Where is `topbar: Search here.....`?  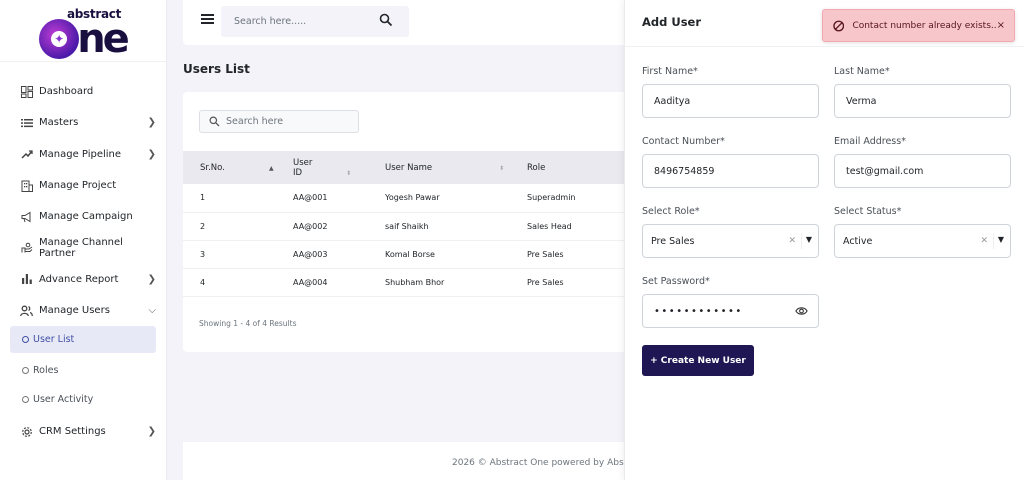 topbar: Search here..... is located at coordinates (423, 22).